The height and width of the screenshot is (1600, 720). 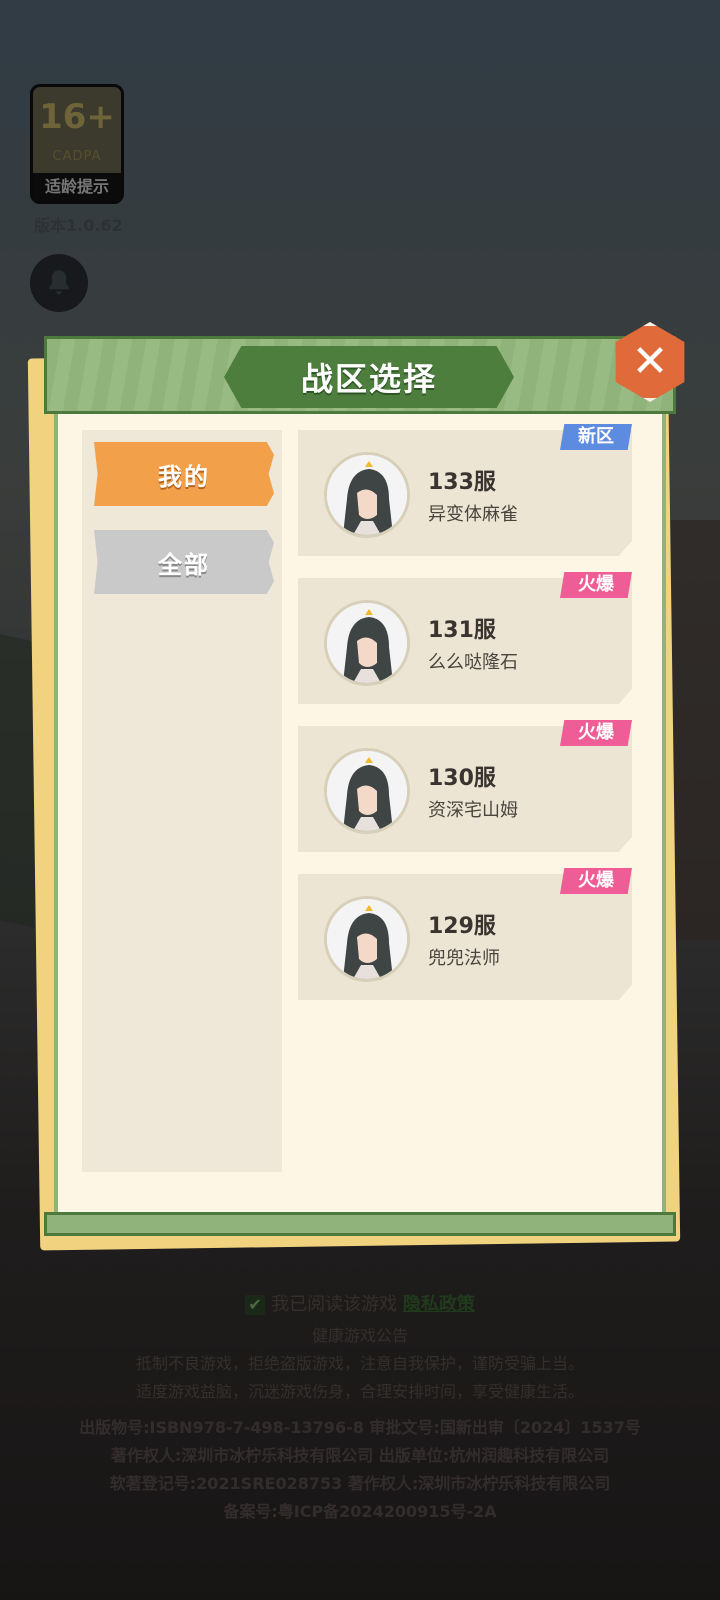 I want to click on server-player-name: 异变体麻雀, so click(x=473, y=514).